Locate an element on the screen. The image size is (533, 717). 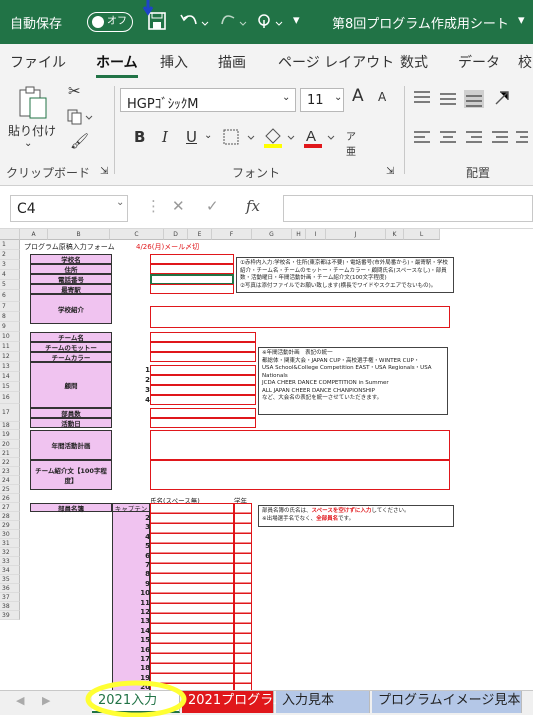
row-header-15: 15 is located at coordinates (10, 387).